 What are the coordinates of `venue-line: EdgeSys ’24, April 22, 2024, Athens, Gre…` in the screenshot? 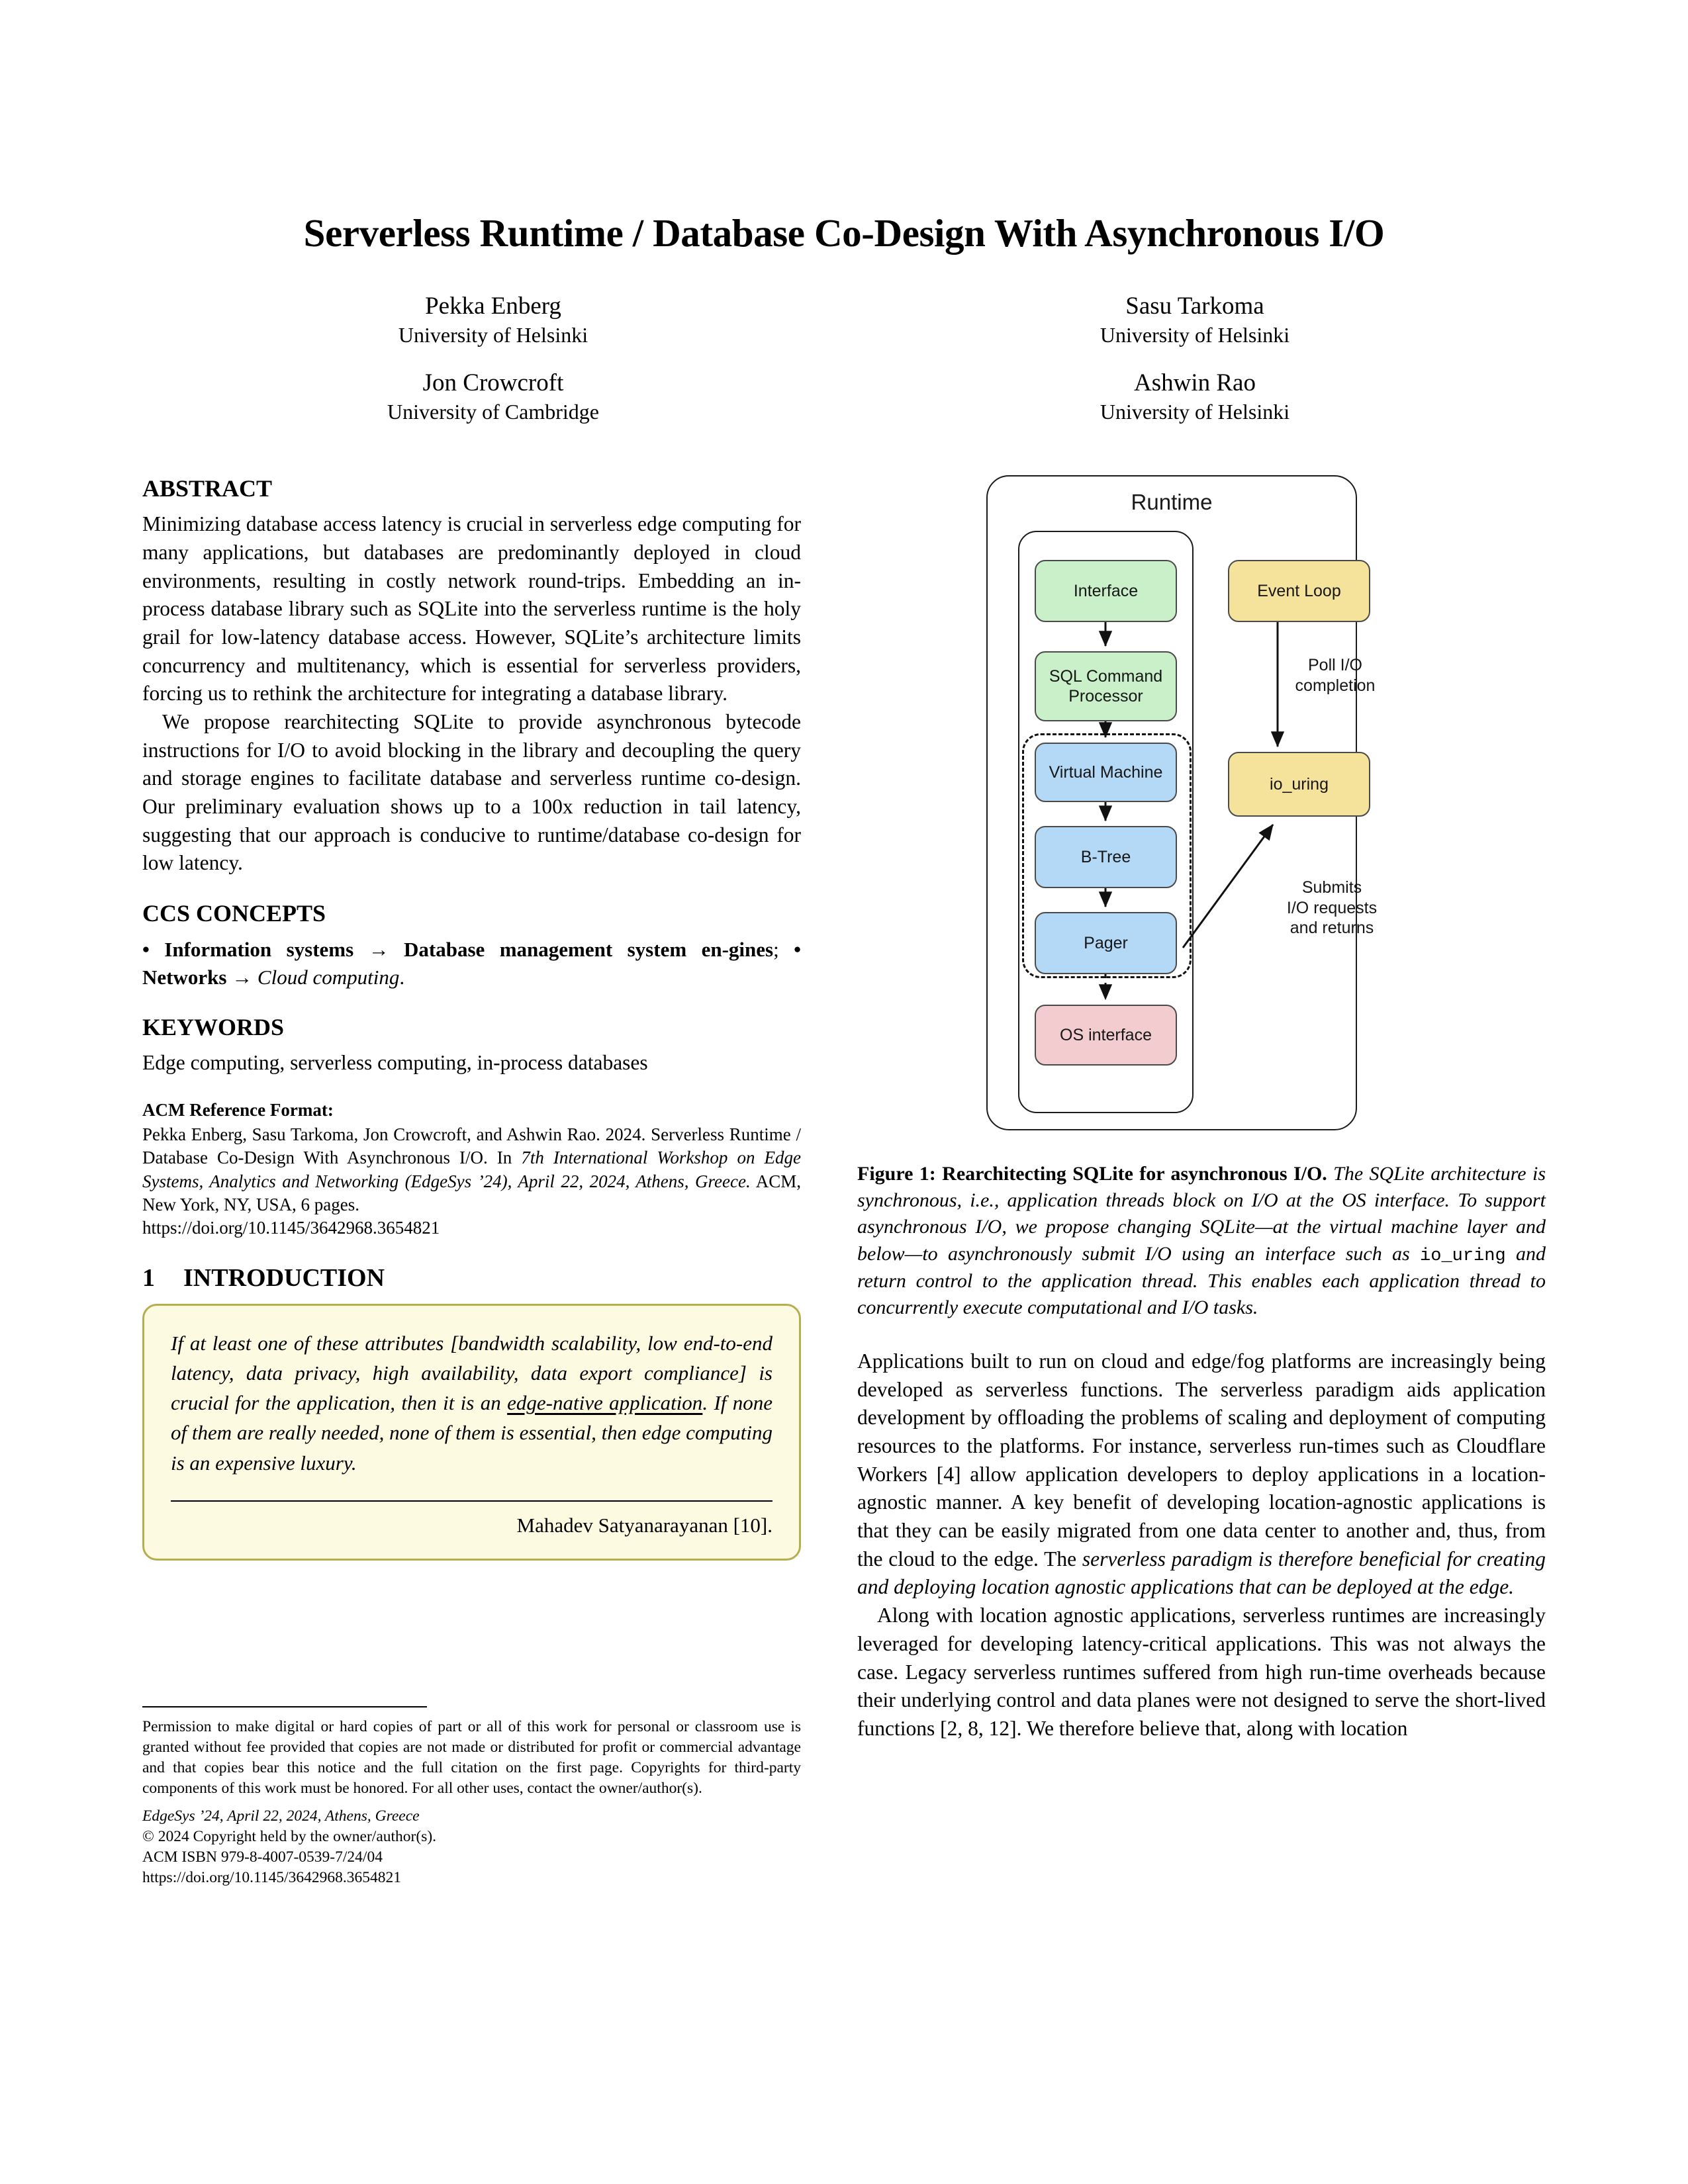 It's located at (281, 1816).